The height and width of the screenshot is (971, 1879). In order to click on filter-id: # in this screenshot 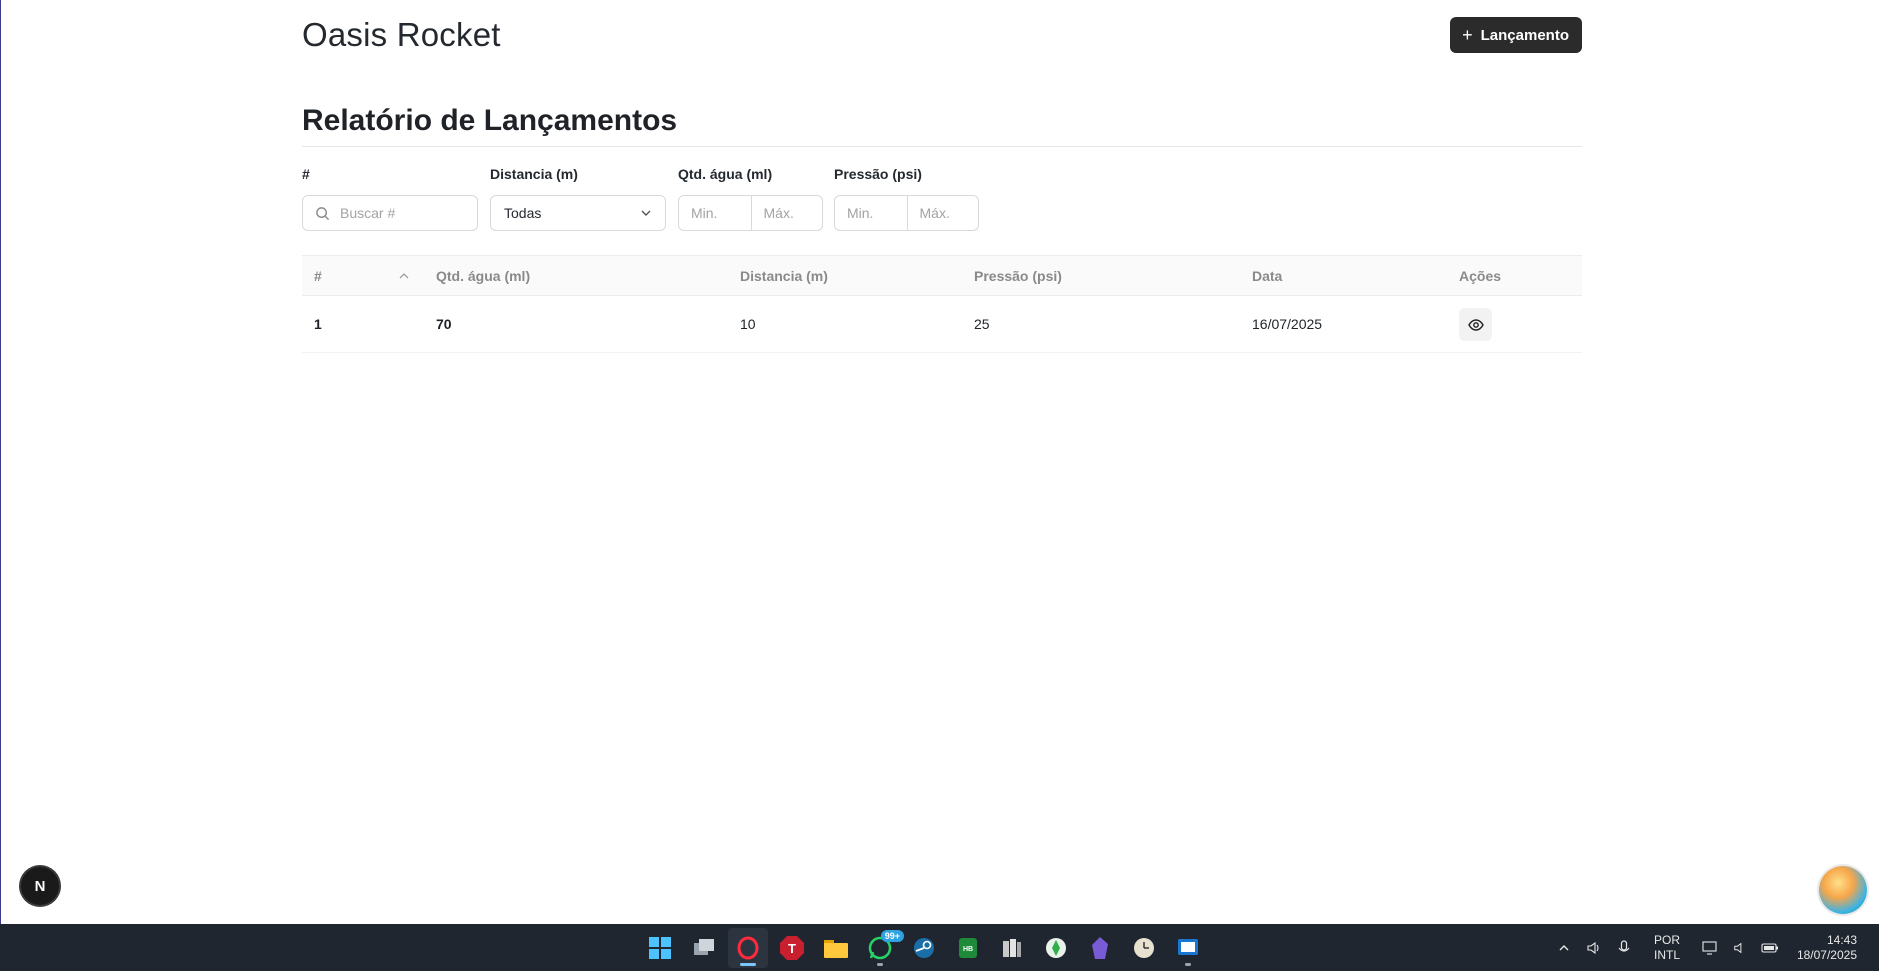, I will do `click(390, 198)`.